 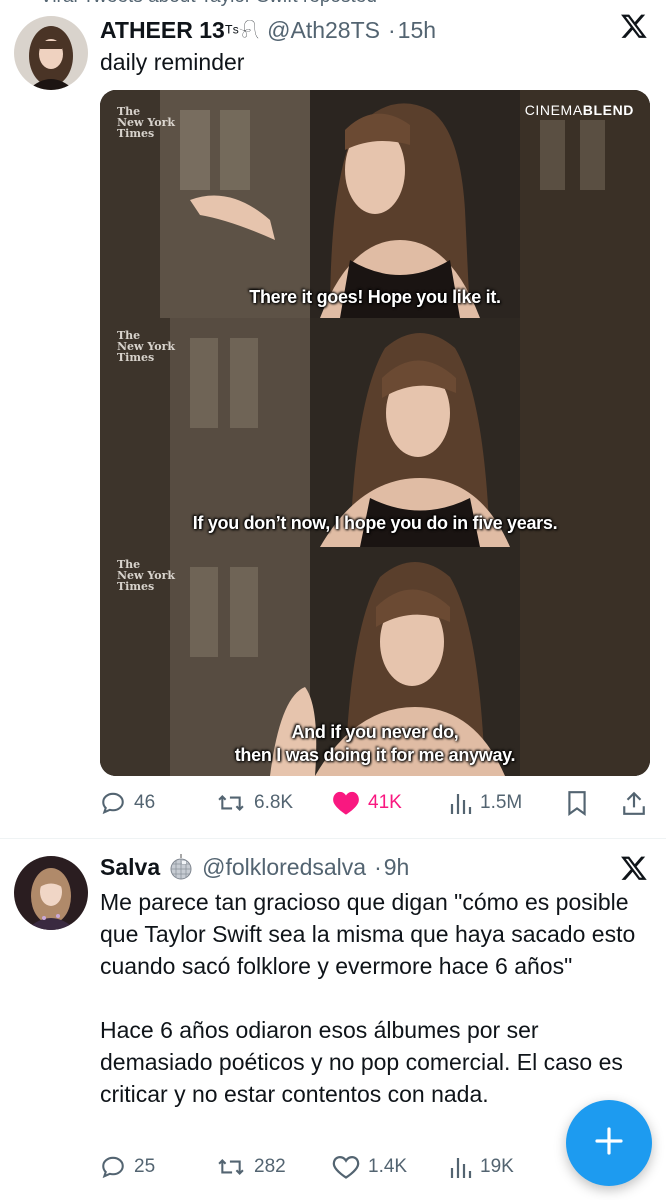 I want to click on bookmark-button, so click(x=577, y=803).